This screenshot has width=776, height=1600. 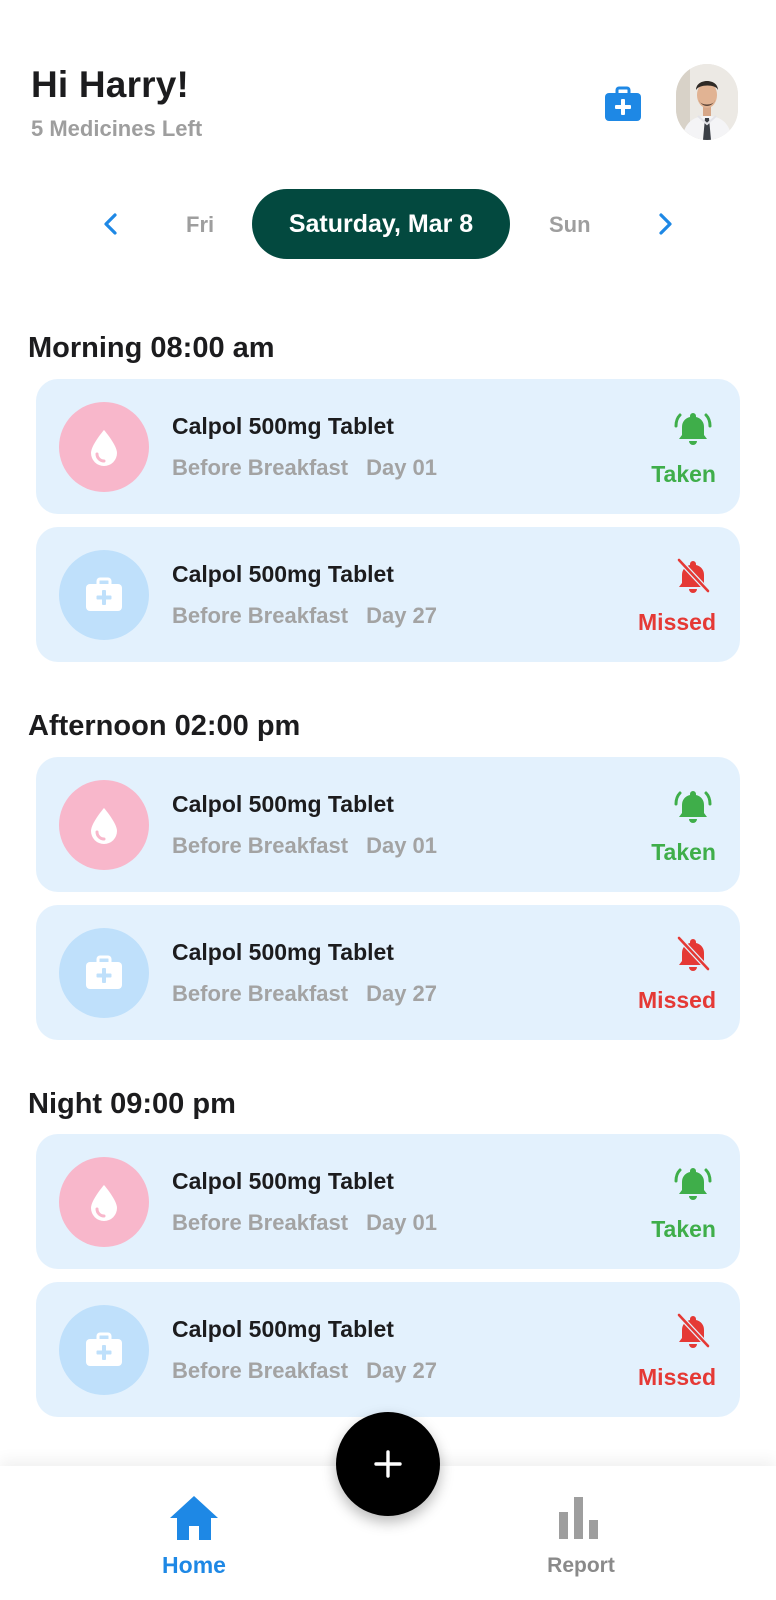 I want to click on add-medicine-button, so click(x=388, y=1464).